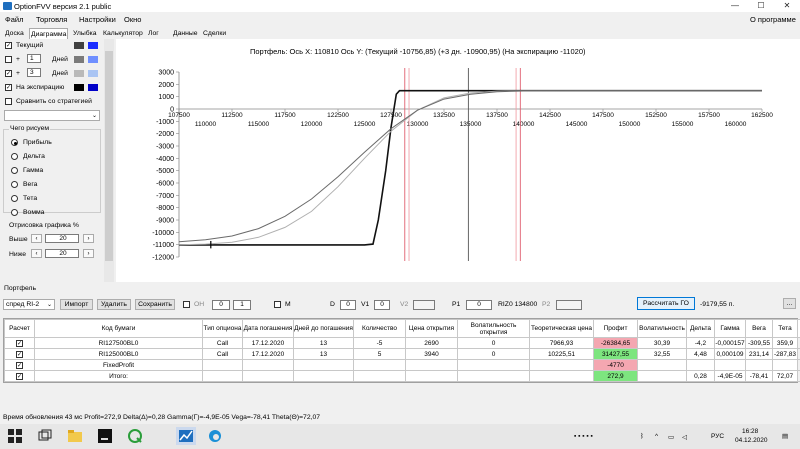 The height and width of the screenshot is (449, 800). What do you see at coordinates (8, 101) in the screenshot?
I see `compare-checkbox` at bounding box center [8, 101].